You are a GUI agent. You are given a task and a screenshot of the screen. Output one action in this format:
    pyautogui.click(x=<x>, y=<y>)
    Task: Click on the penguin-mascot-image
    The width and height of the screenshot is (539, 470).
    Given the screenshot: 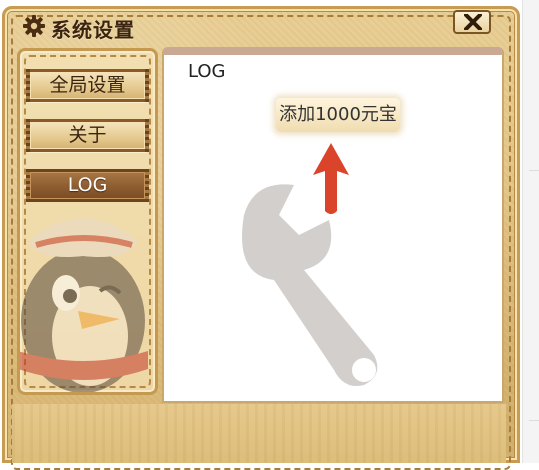 What is the action you would take?
    pyautogui.click(x=84, y=305)
    